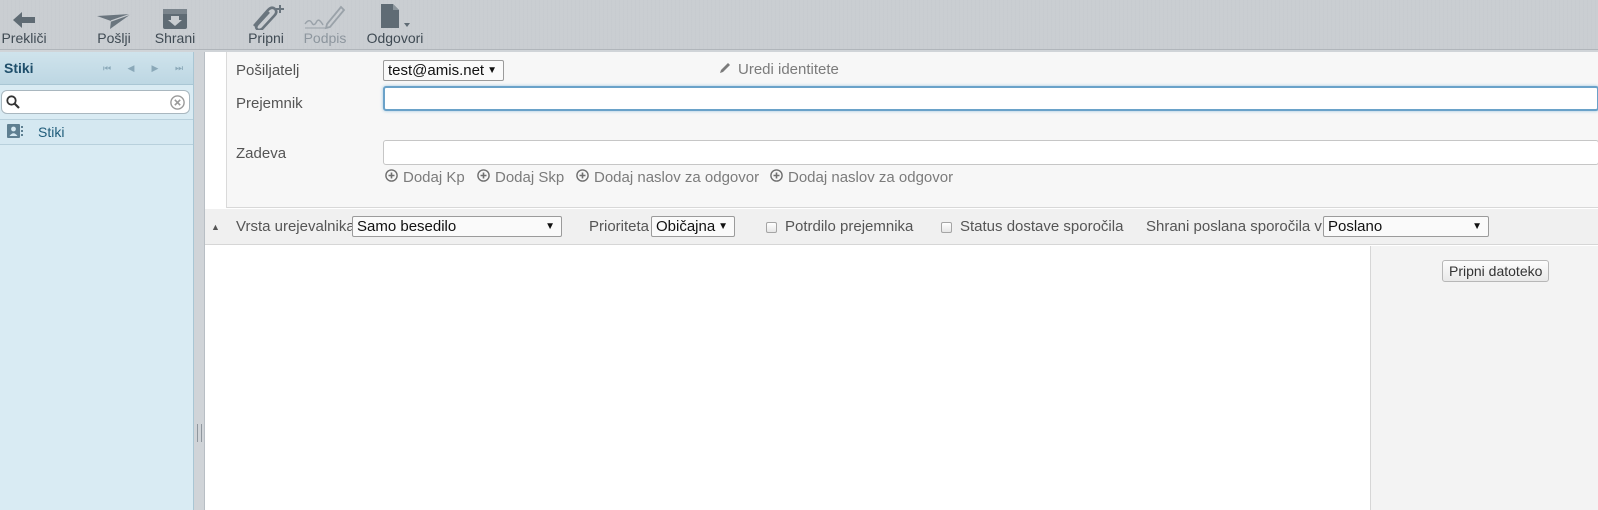 This screenshot has width=1598, height=510. What do you see at coordinates (177, 104) in the screenshot?
I see `clear-search-icon` at bounding box center [177, 104].